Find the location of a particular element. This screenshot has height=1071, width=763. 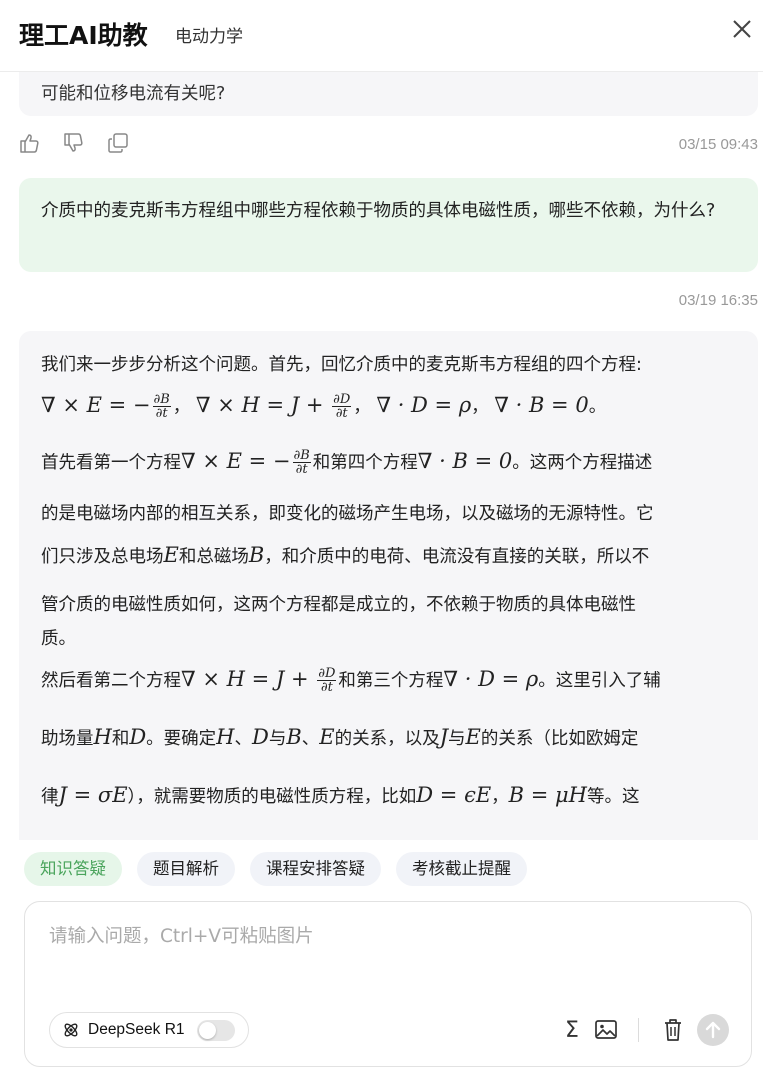

user-message-bubble: 介质中的麦克斯韦方程组中哪些方程依赖于物质的具体电磁性质，哪些不依赖，为什么? is located at coordinates (388, 225).